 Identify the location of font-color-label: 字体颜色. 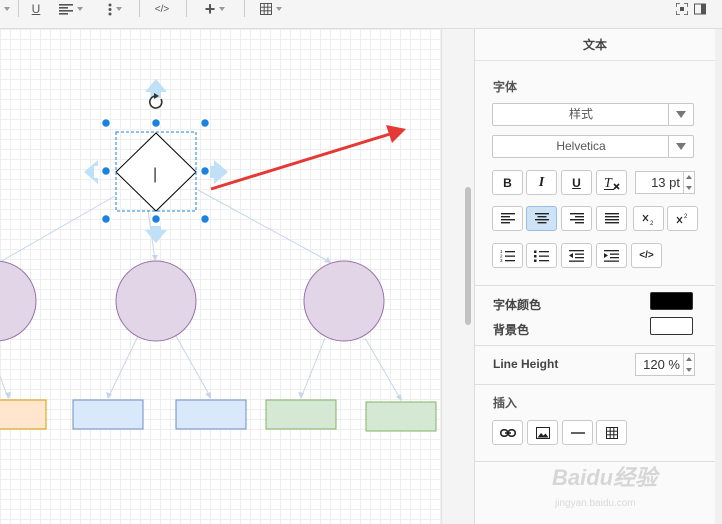
(517, 305).